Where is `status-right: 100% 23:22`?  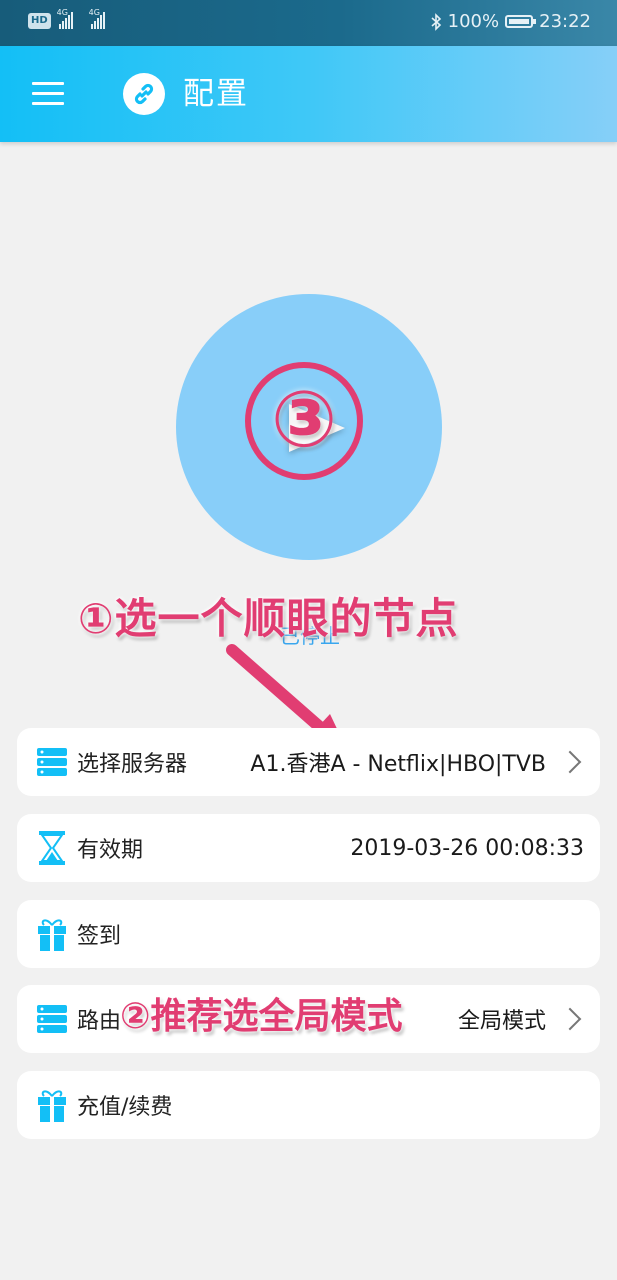 status-right: 100% 23:22 is located at coordinates (510, 21).